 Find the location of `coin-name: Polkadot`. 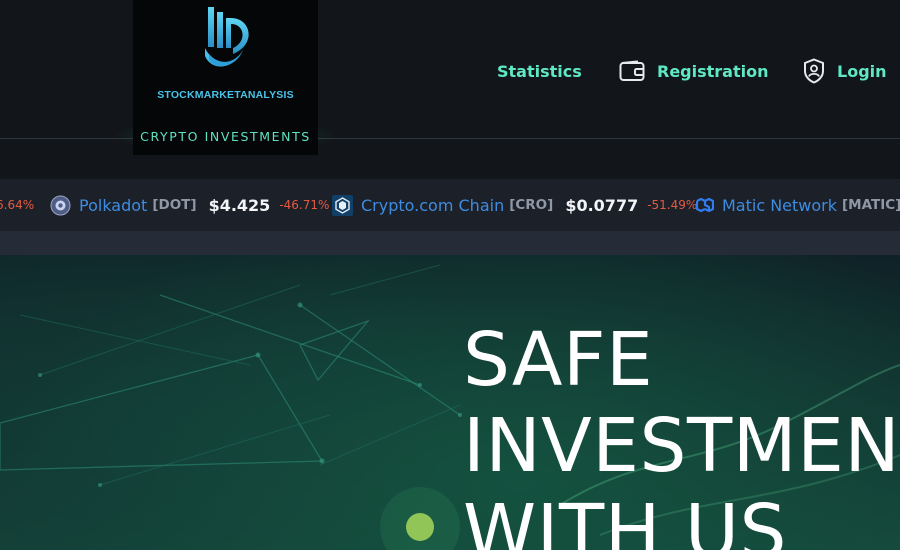

coin-name: Polkadot is located at coordinates (113, 205).